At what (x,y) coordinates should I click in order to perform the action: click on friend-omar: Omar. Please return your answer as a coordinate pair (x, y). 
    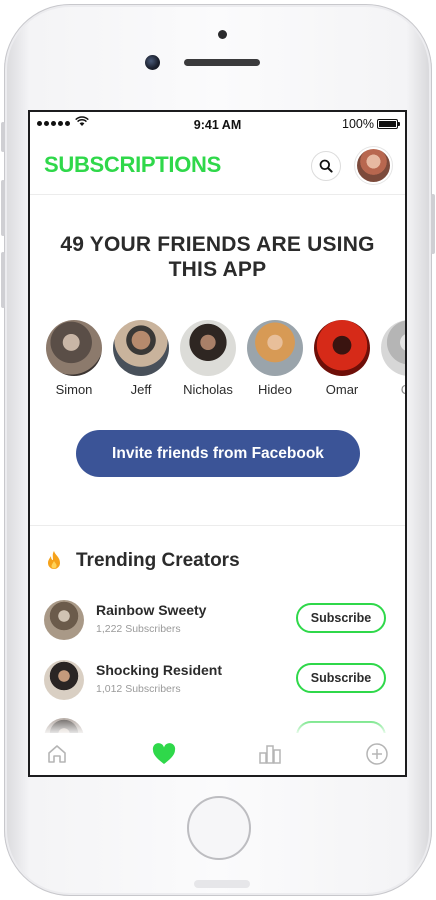
    Looking at the image, I should click on (342, 358).